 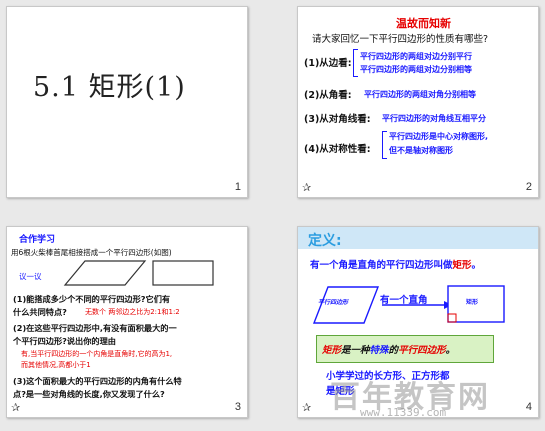 I want to click on definition-end: 。, so click(x=476, y=265).